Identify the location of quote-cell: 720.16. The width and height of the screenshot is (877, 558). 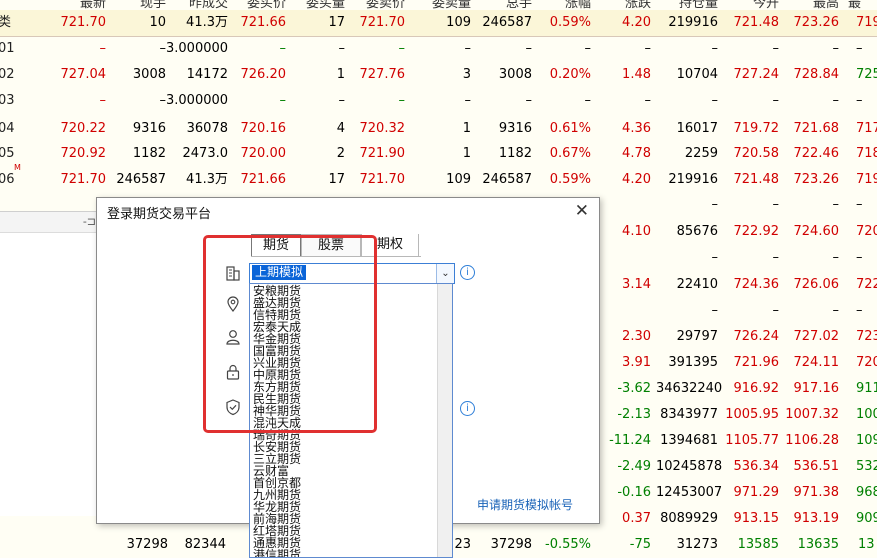
(263, 128).